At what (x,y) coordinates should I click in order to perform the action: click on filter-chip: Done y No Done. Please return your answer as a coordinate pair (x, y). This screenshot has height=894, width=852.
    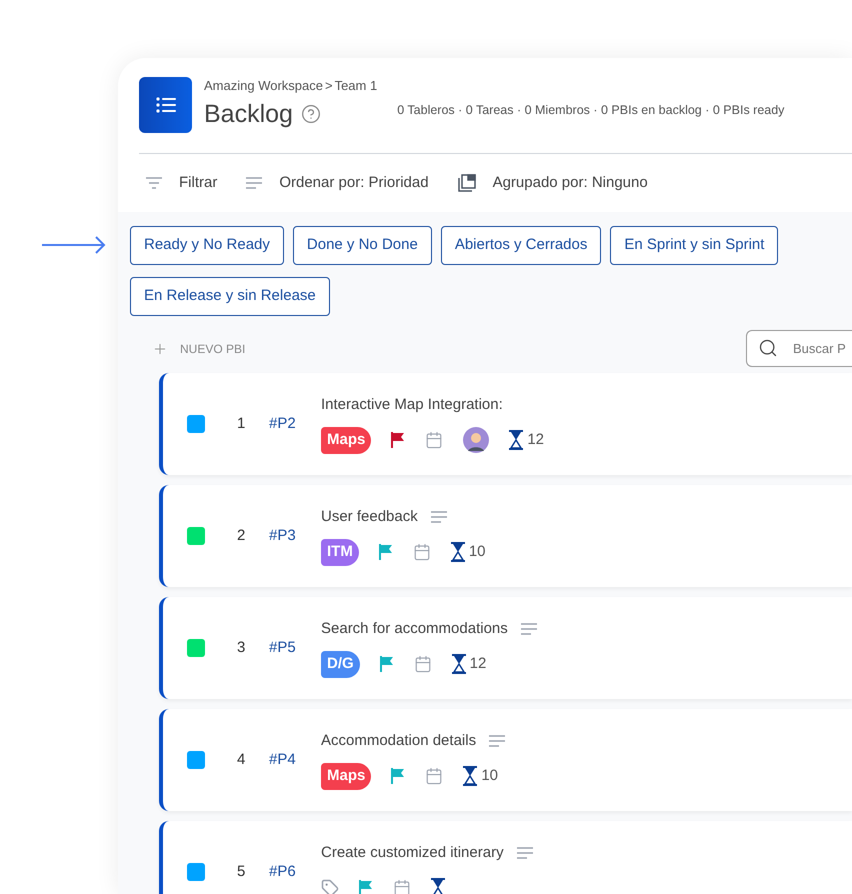
    Looking at the image, I should click on (362, 245).